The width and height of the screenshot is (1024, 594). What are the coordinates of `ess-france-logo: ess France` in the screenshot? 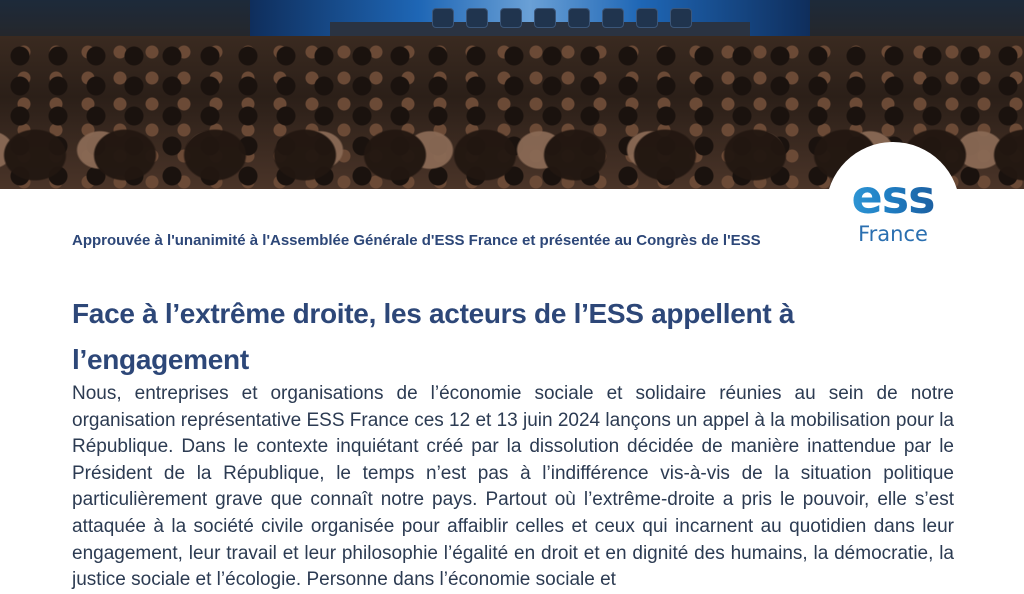 It's located at (893, 209).